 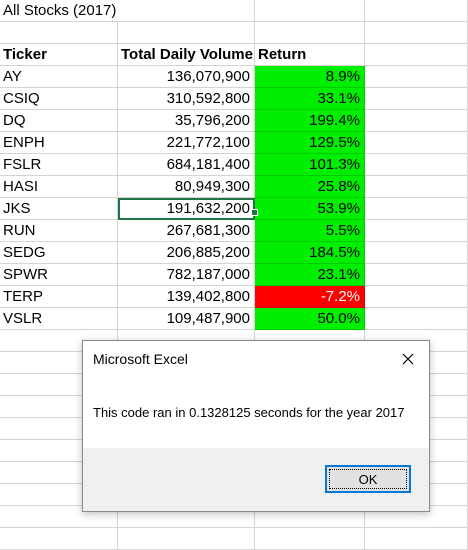 I want to click on header-volume: Total Daily Volume, so click(x=186, y=55).